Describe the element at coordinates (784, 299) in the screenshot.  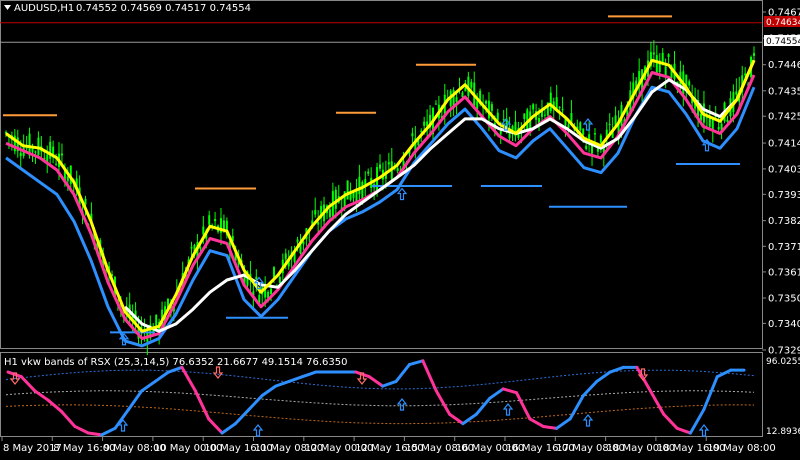
I see `price-tick-label: 0.73506` at that location.